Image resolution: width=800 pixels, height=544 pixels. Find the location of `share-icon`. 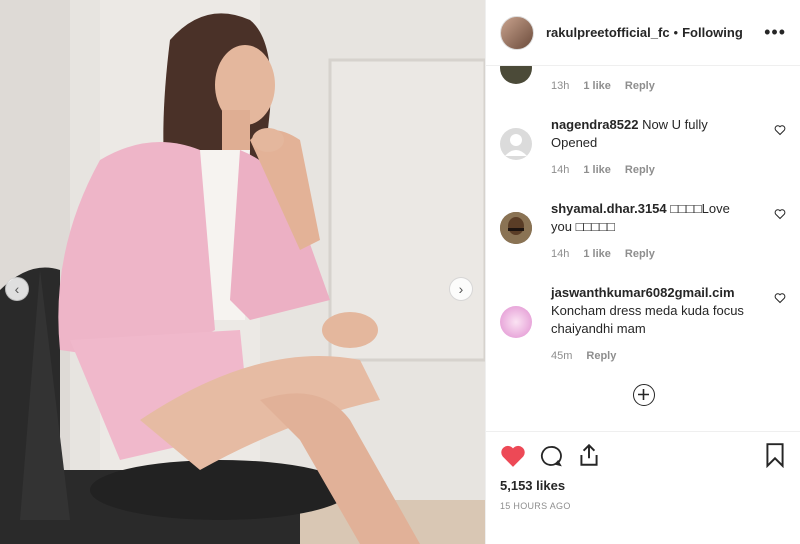

share-icon is located at coordinates (589, 455).